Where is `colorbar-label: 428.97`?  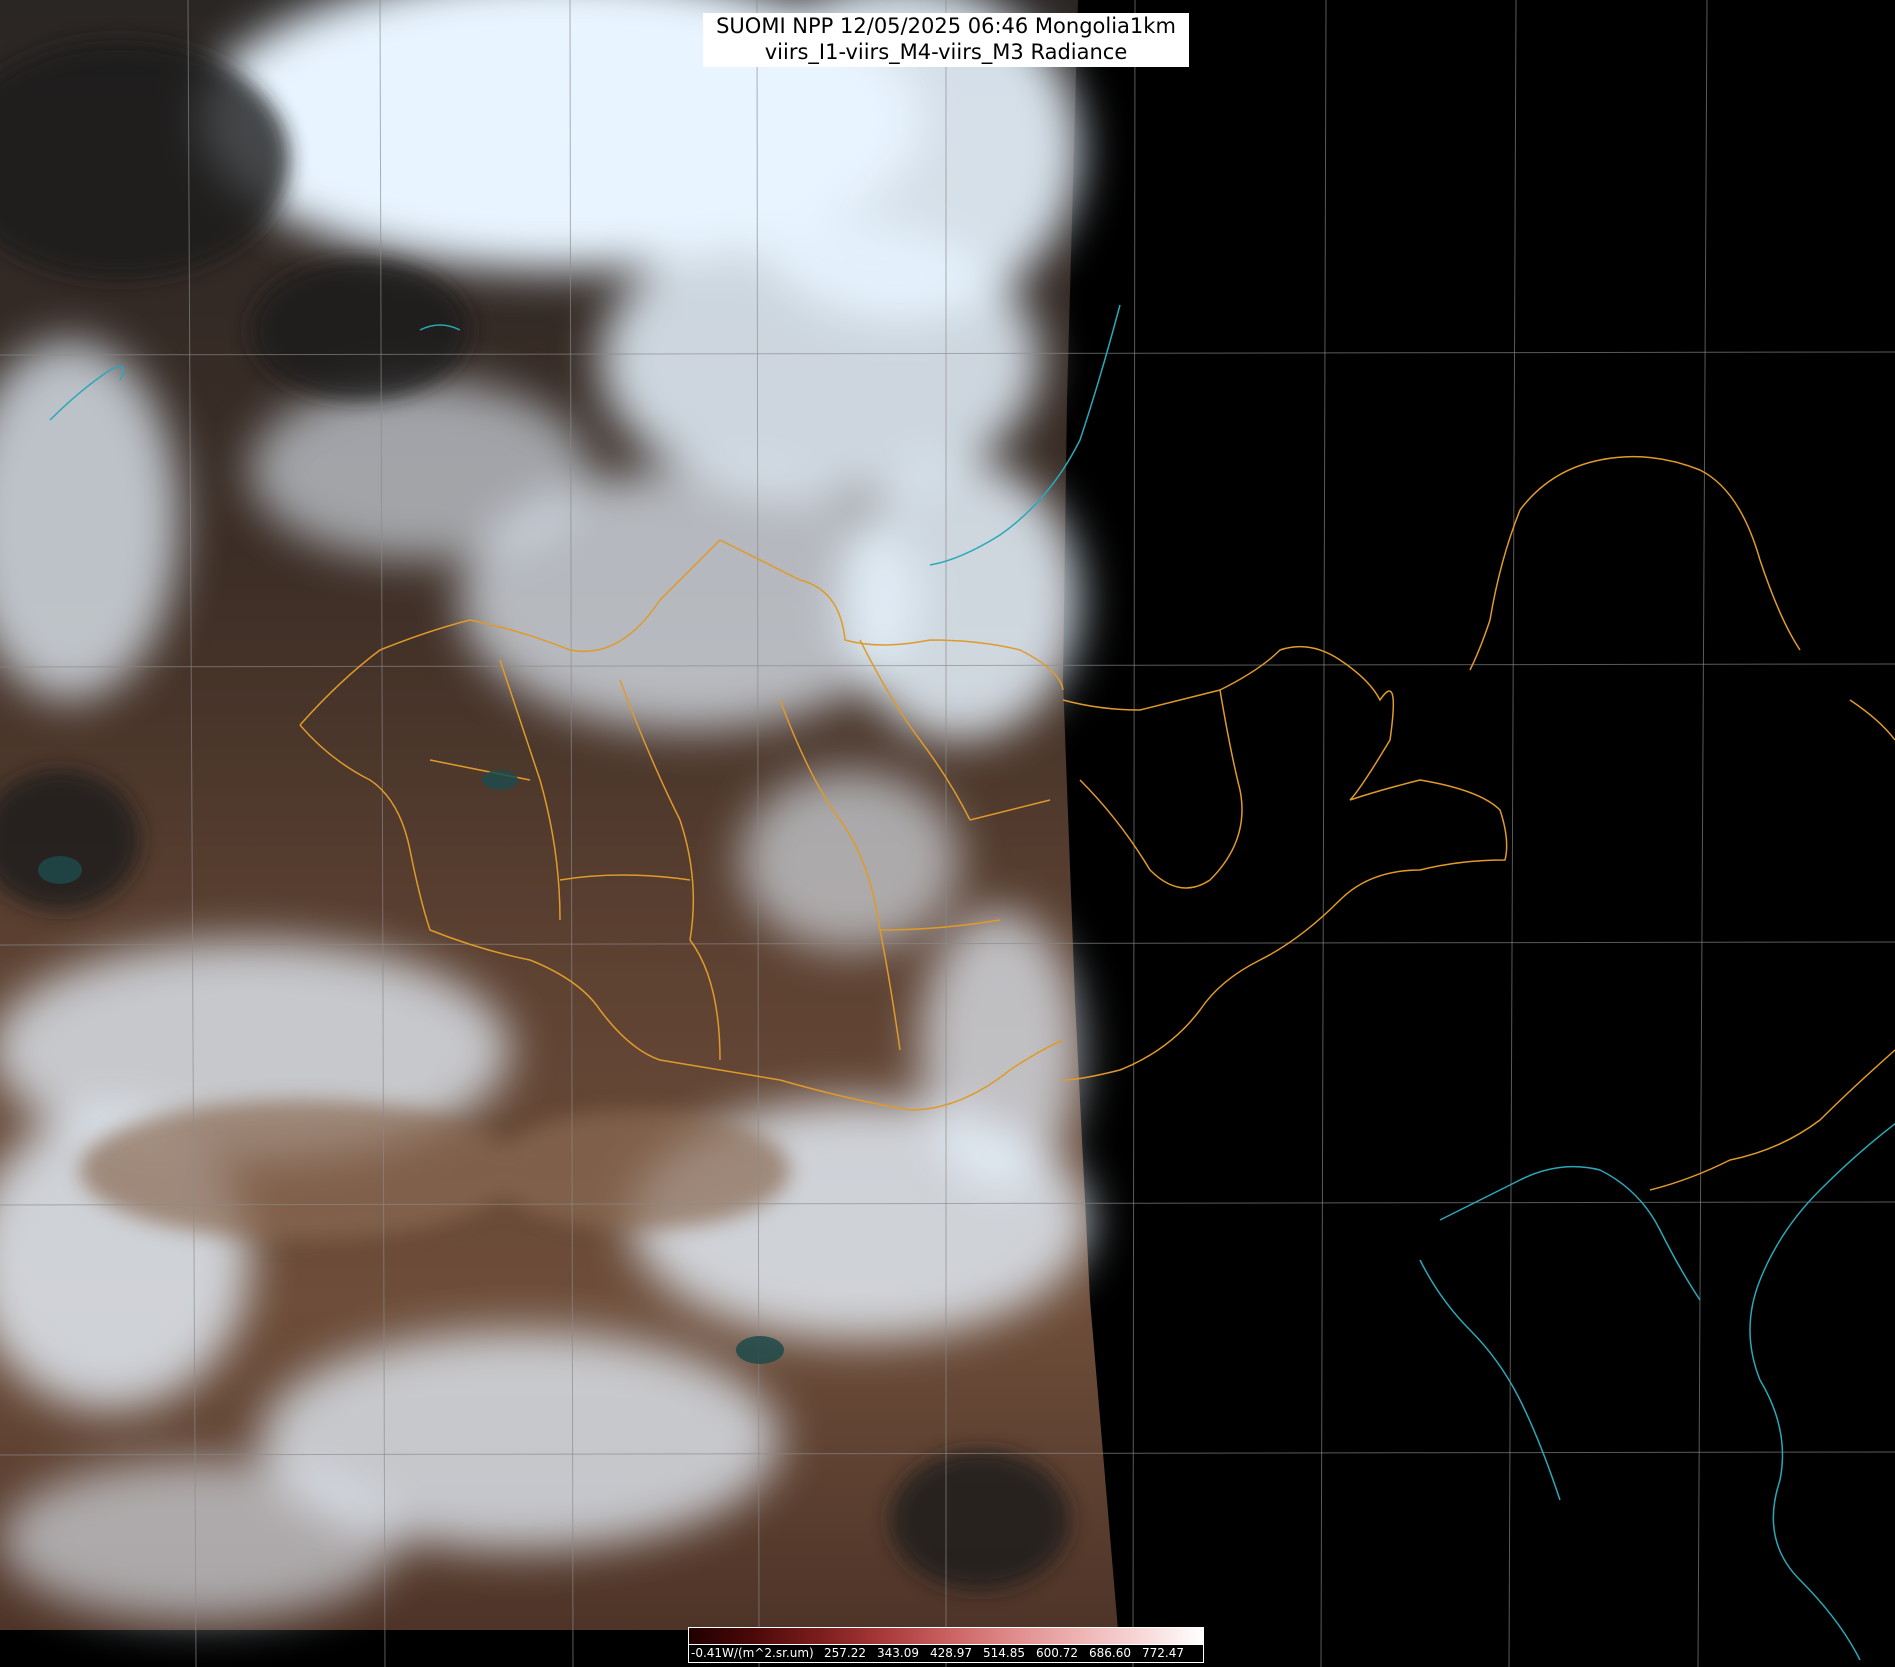 colorbar-label: 428.97 is located at coordinates (951, 1653).